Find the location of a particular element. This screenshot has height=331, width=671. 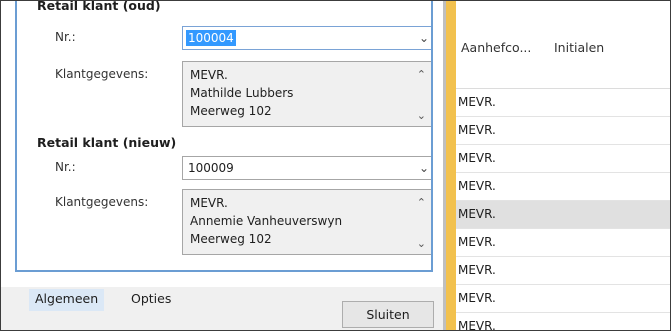

old-customer-details-label: Klantgegevens: is located at coordinates (102, 74).